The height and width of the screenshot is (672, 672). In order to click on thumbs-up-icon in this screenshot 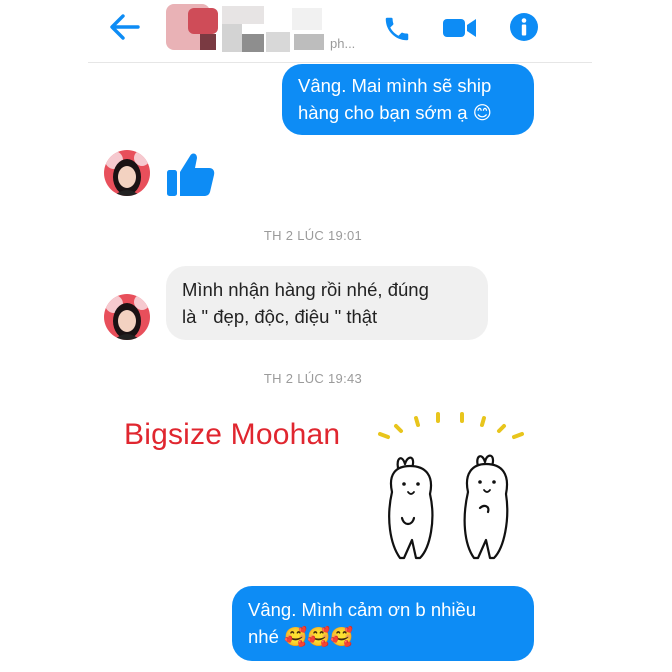, I will do `click(191, 174)`.